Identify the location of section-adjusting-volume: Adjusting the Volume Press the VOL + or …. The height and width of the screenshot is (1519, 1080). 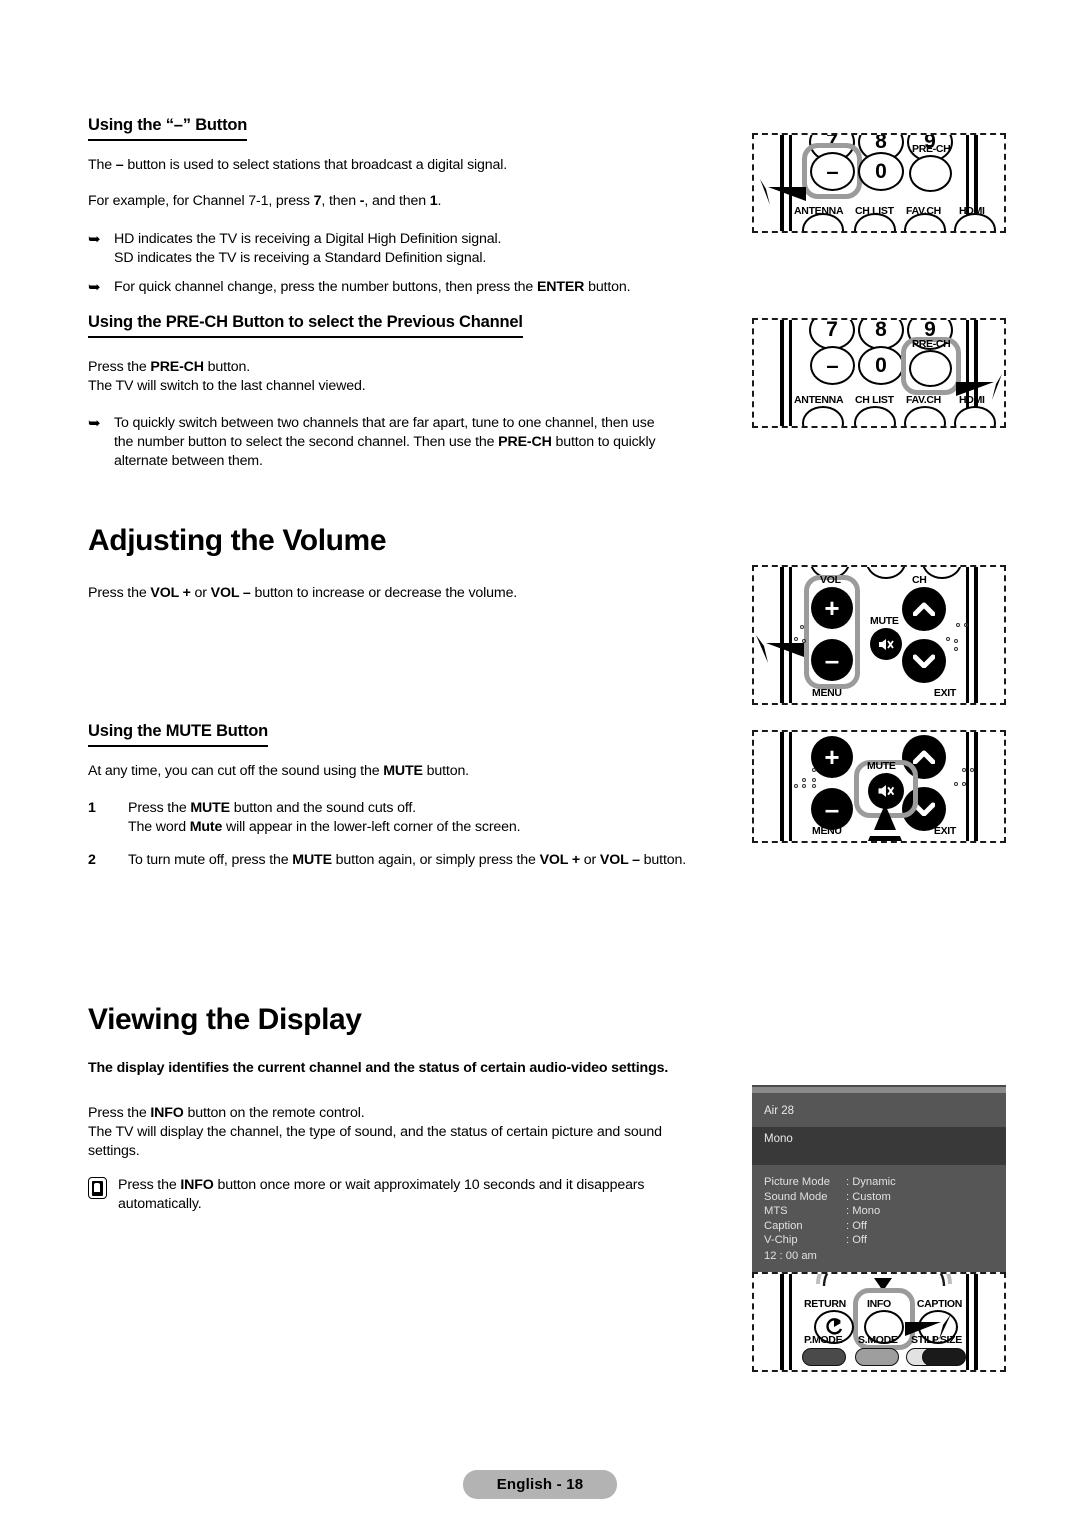
(413, 563).